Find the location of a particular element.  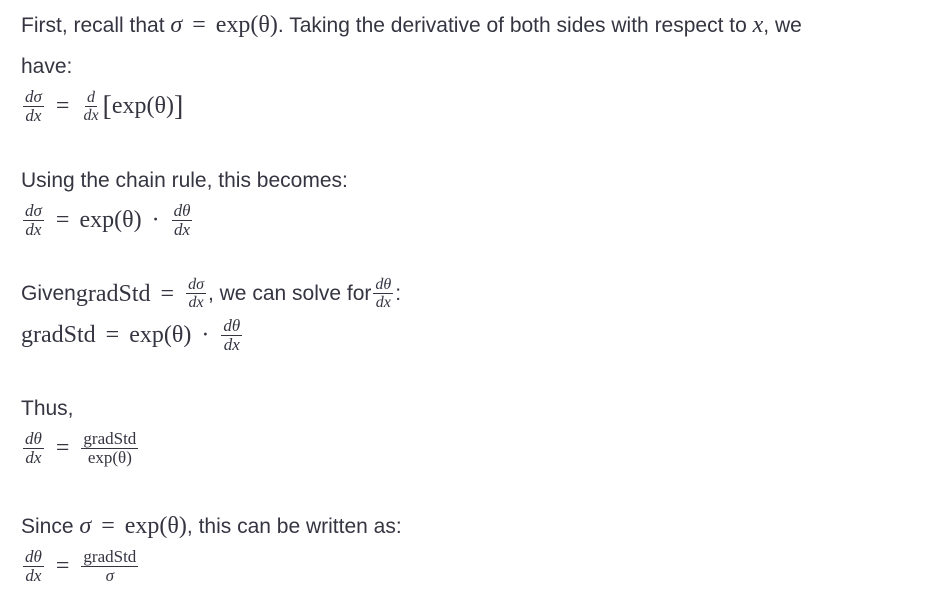

equation-1: dσ dx = d dx [exp(θ)] is located at coordinates (102, 106).